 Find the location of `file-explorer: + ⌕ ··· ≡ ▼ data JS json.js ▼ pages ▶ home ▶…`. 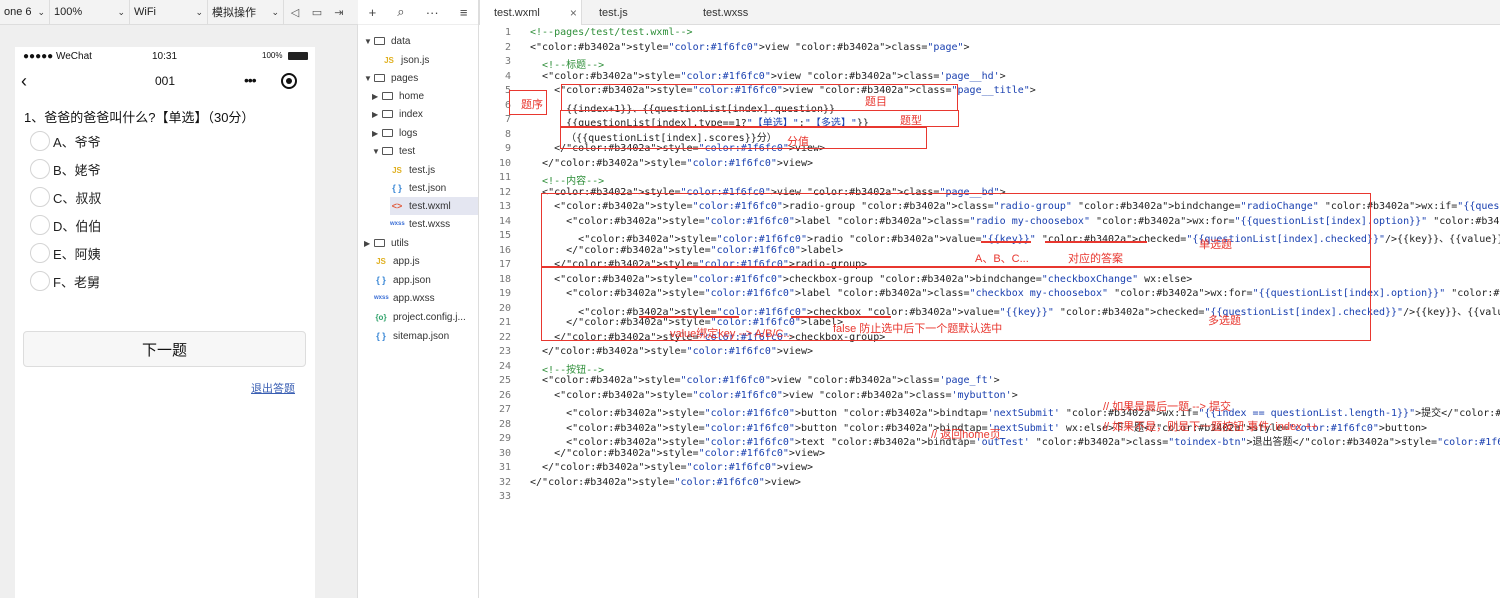

file-explorer: + ⌕ ··· ≡ ▼ data JS json.js ▼ pages ▶ home ▶… is located at coordinates (418, 299).